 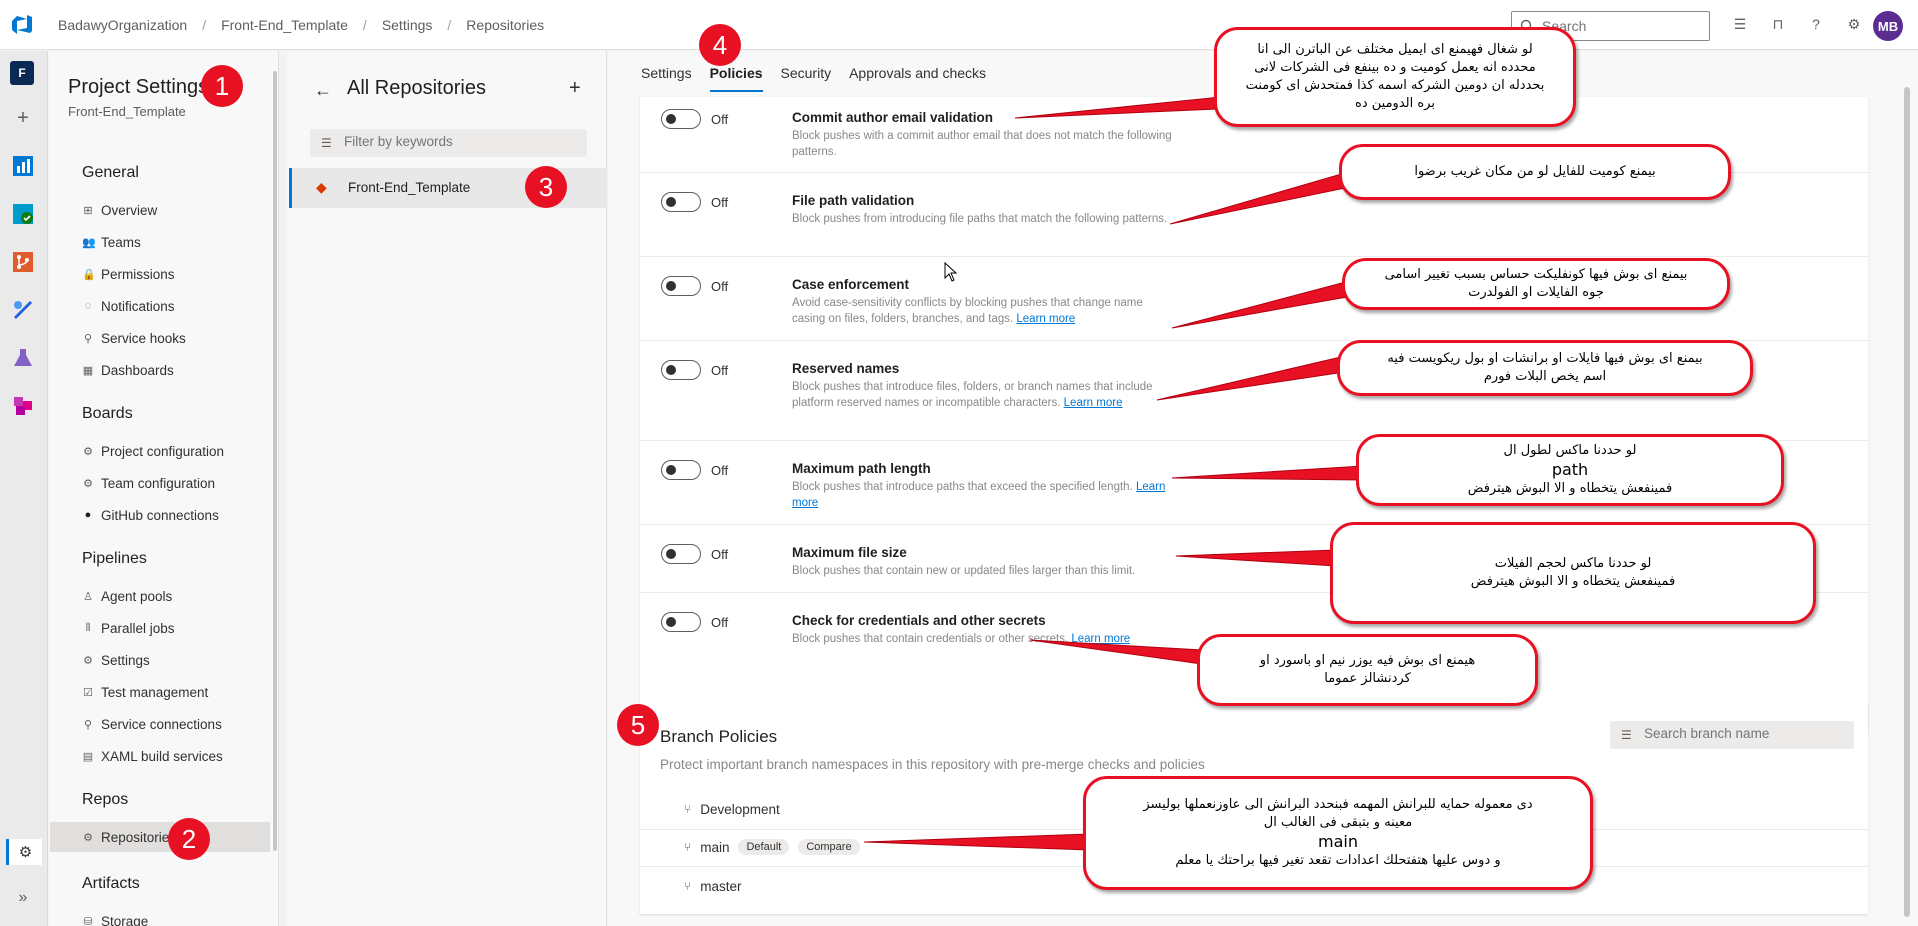 What do you see at coordinates (893, 117) in the screenshot?
I see `policy-title: Commit author email validation` at bounding box center [893, 117].